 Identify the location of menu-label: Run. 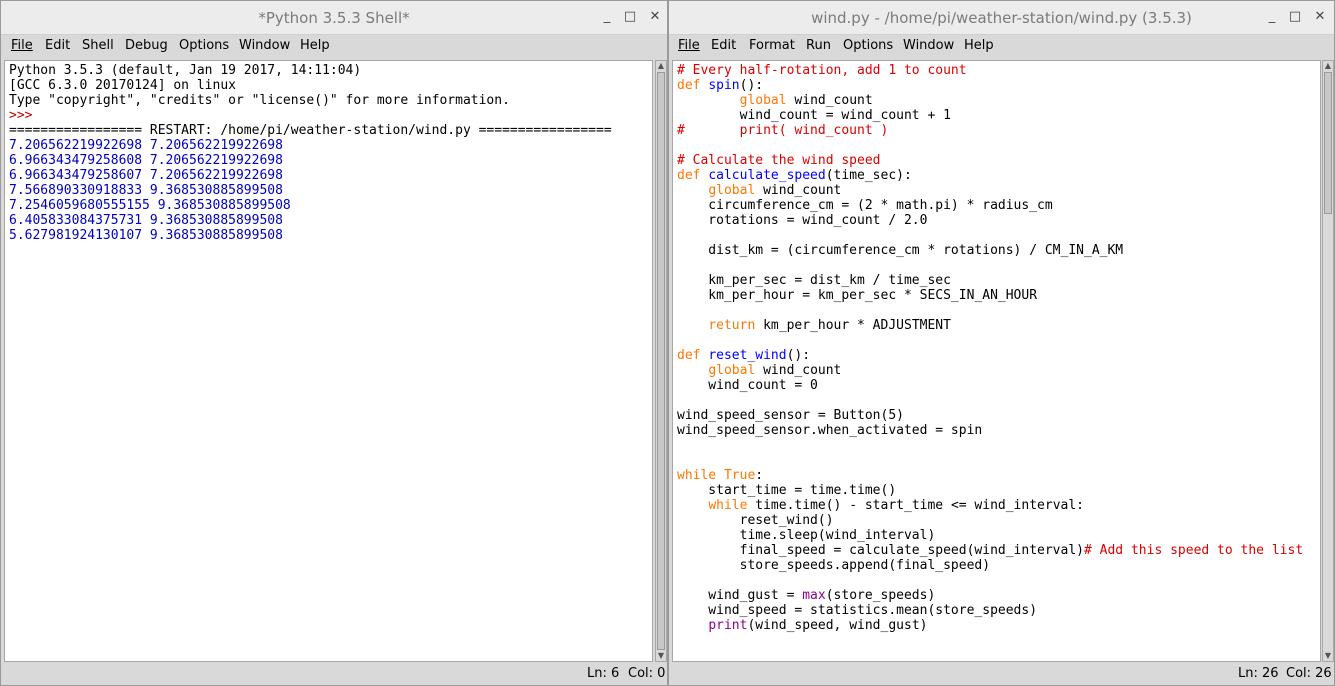
(818, 45).